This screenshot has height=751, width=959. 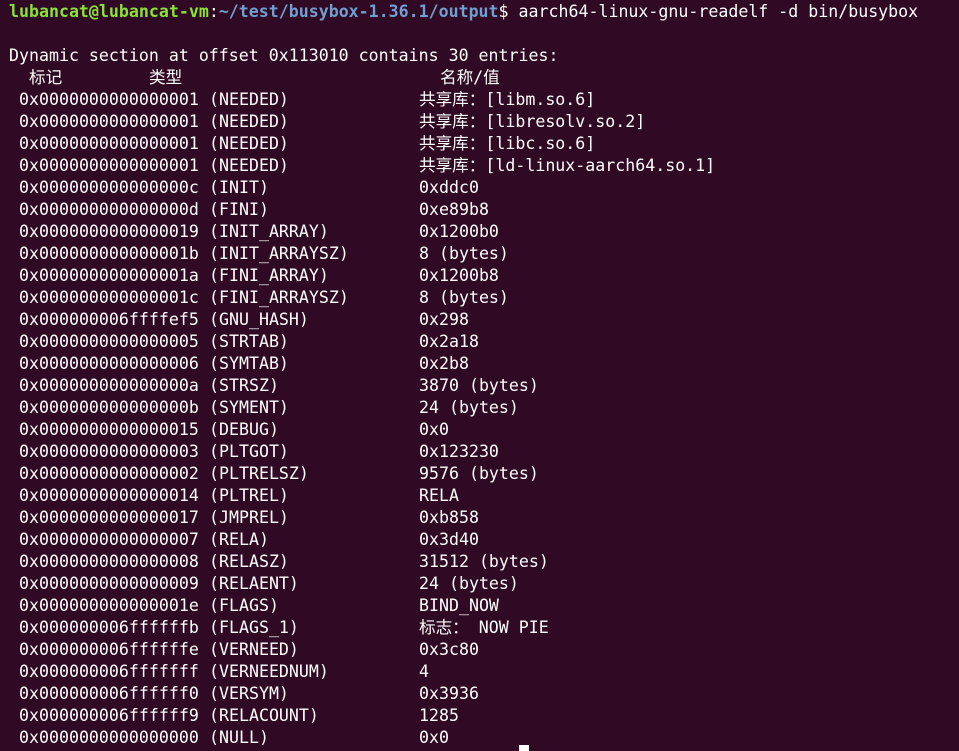 What do you see at coordinates (109, 253) in the screenshot?
I see `entry-tag: 0x000000000000001b` at bounding box center [109, 253].